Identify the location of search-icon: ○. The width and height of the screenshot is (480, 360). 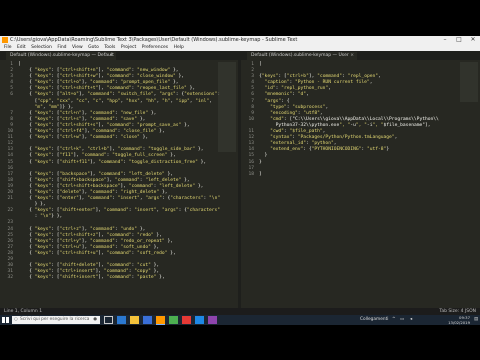
(16, 319).